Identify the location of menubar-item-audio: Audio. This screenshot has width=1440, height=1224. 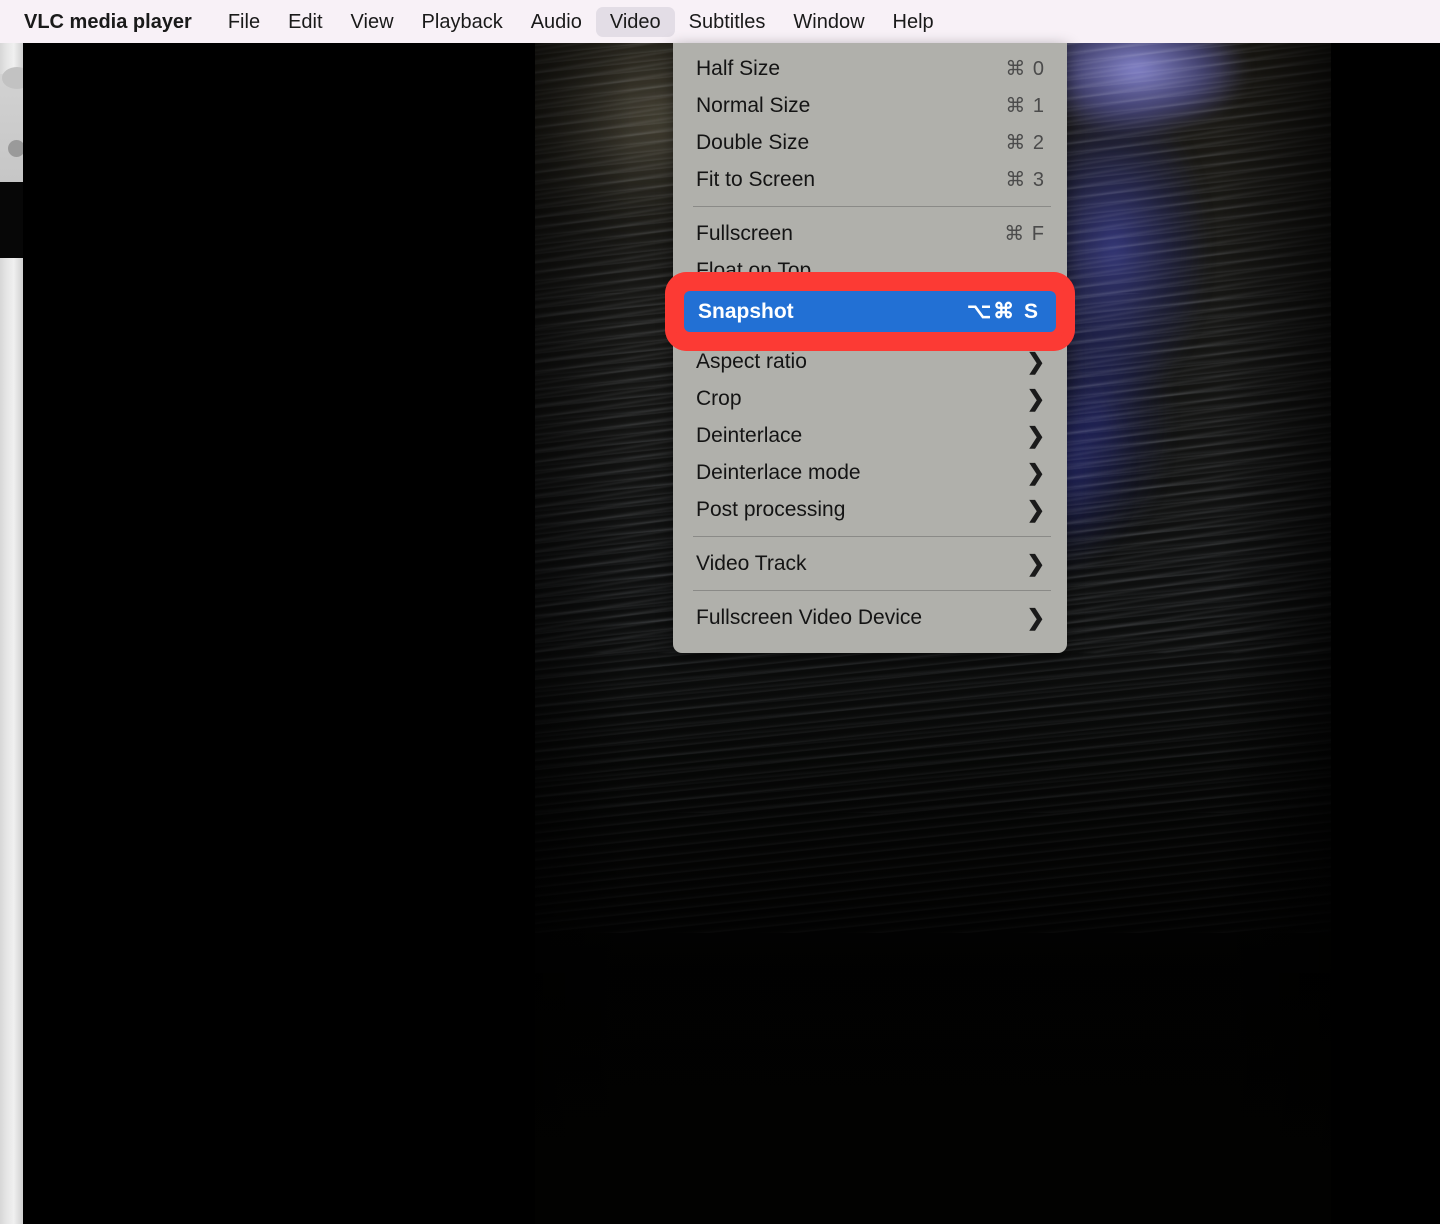
(556, 22).